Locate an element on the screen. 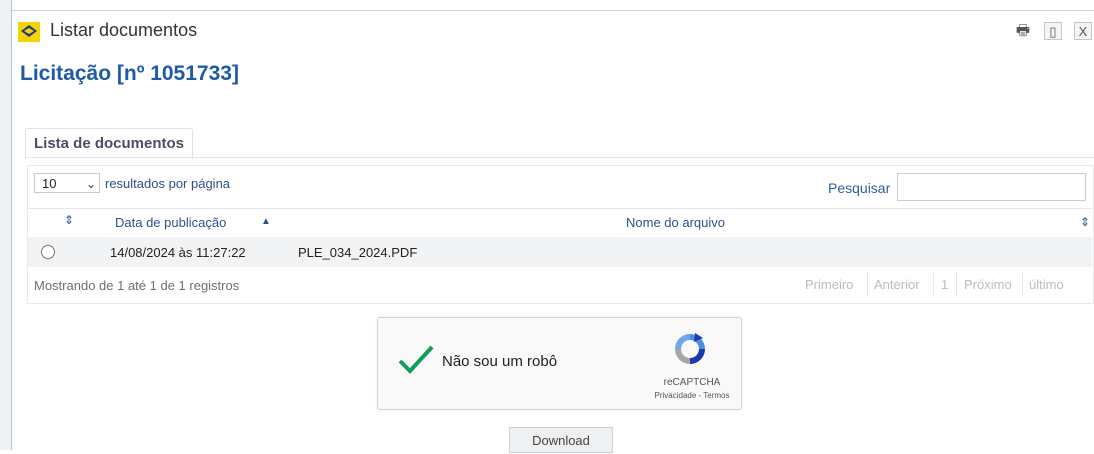  pagination-page: 1 is located at coordinates (944, 284).